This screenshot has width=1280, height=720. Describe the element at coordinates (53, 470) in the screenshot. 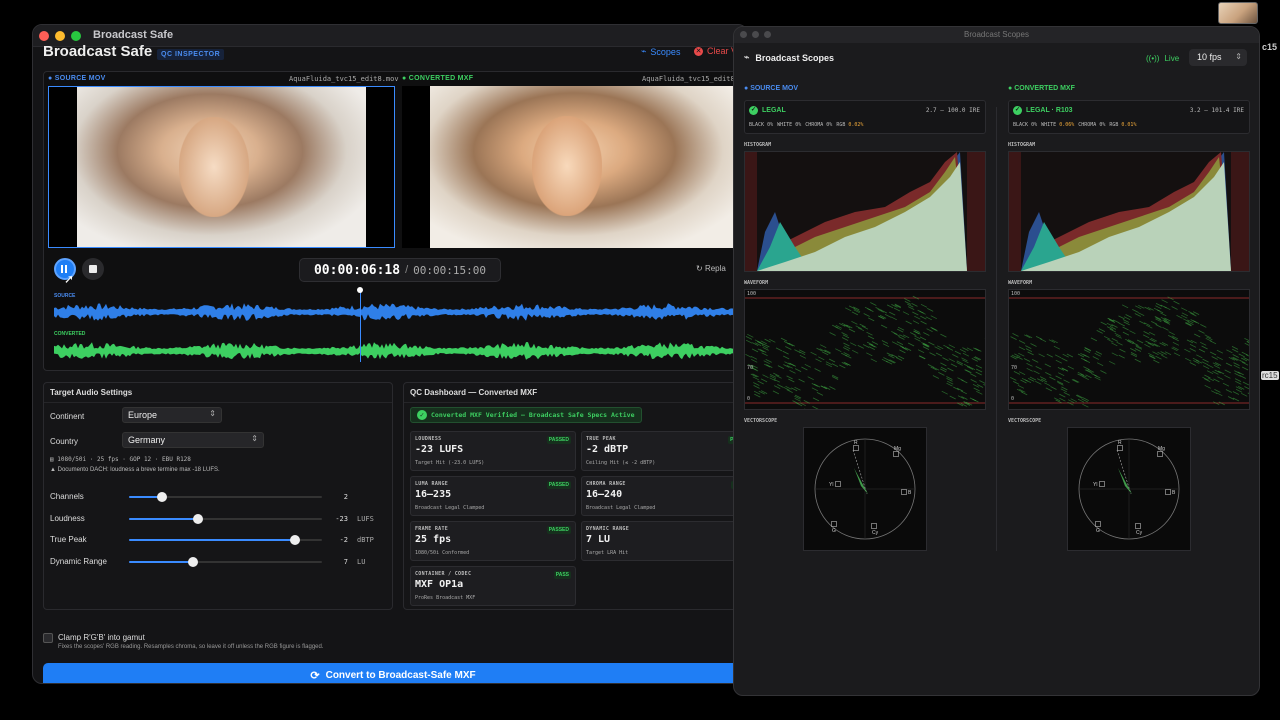

I see `warning-icon: ▲` at that location.